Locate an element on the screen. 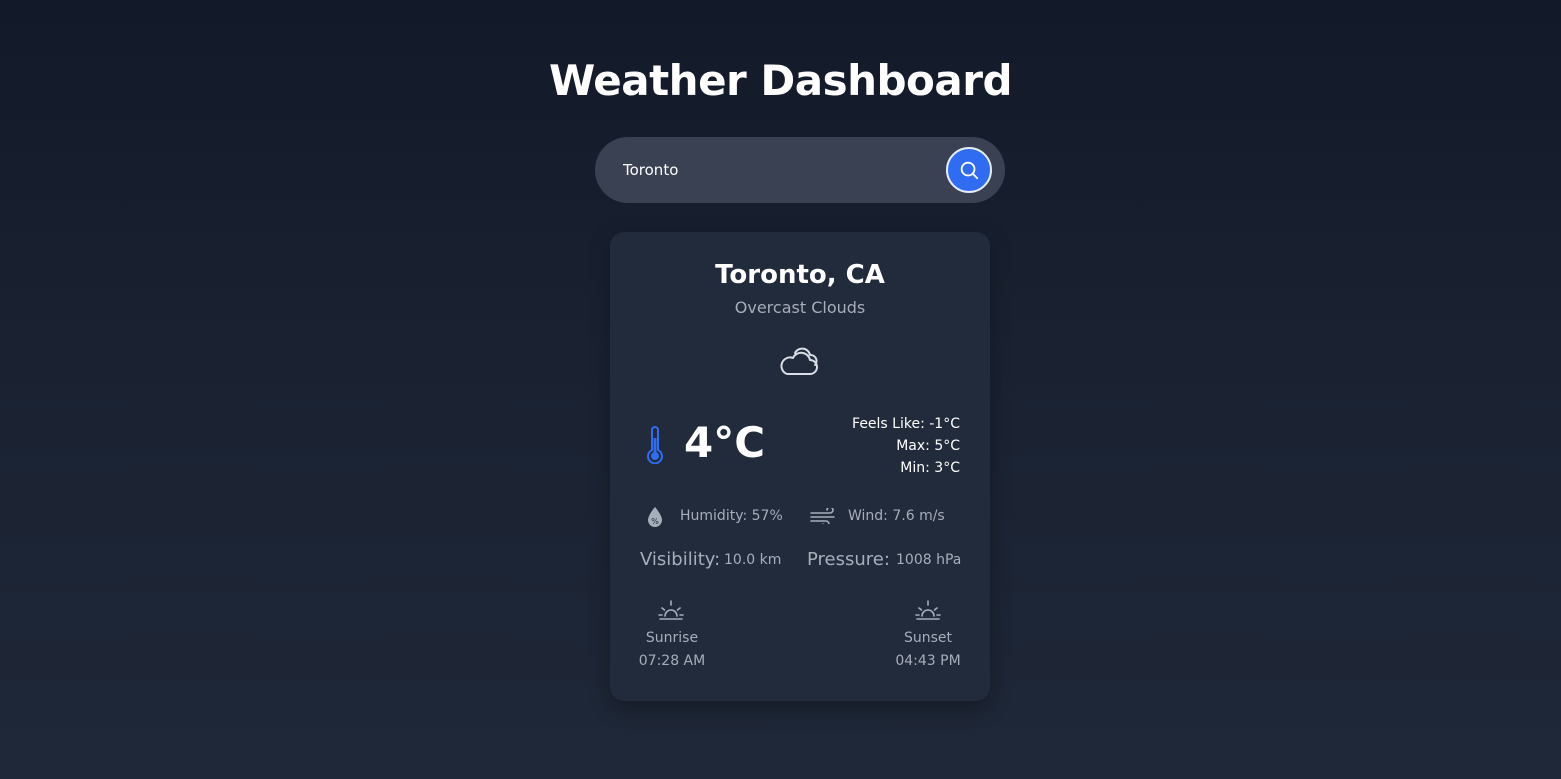  page-title: Weather Dashboard is located at coordinates (780, 80).